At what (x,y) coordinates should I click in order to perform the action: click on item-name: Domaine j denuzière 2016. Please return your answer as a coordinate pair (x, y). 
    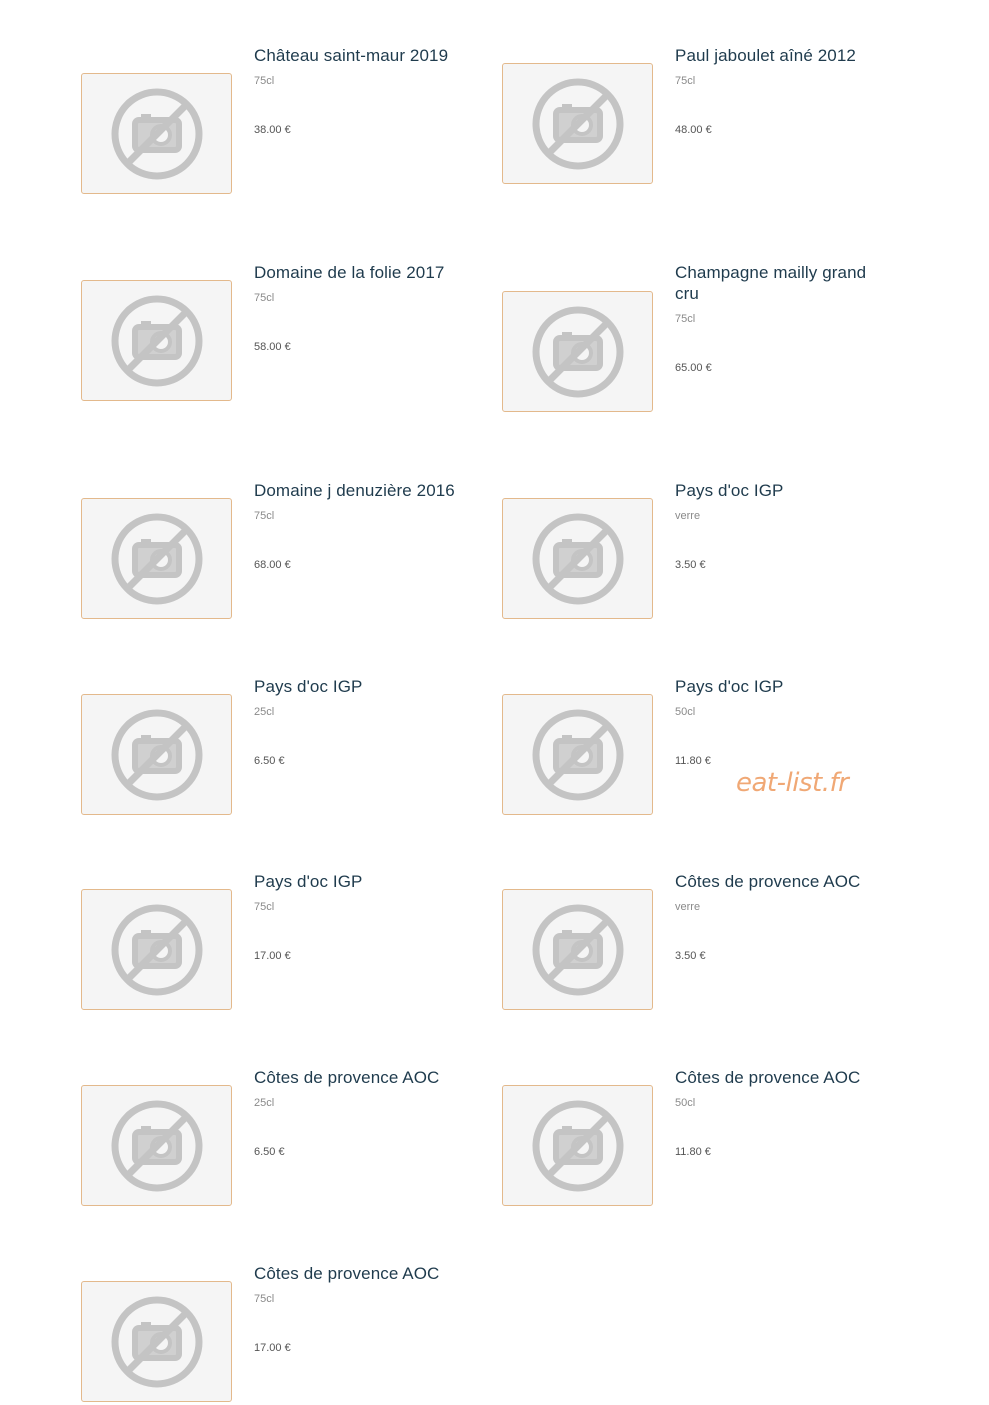
    Looking at the image, I should click on (354, 490).